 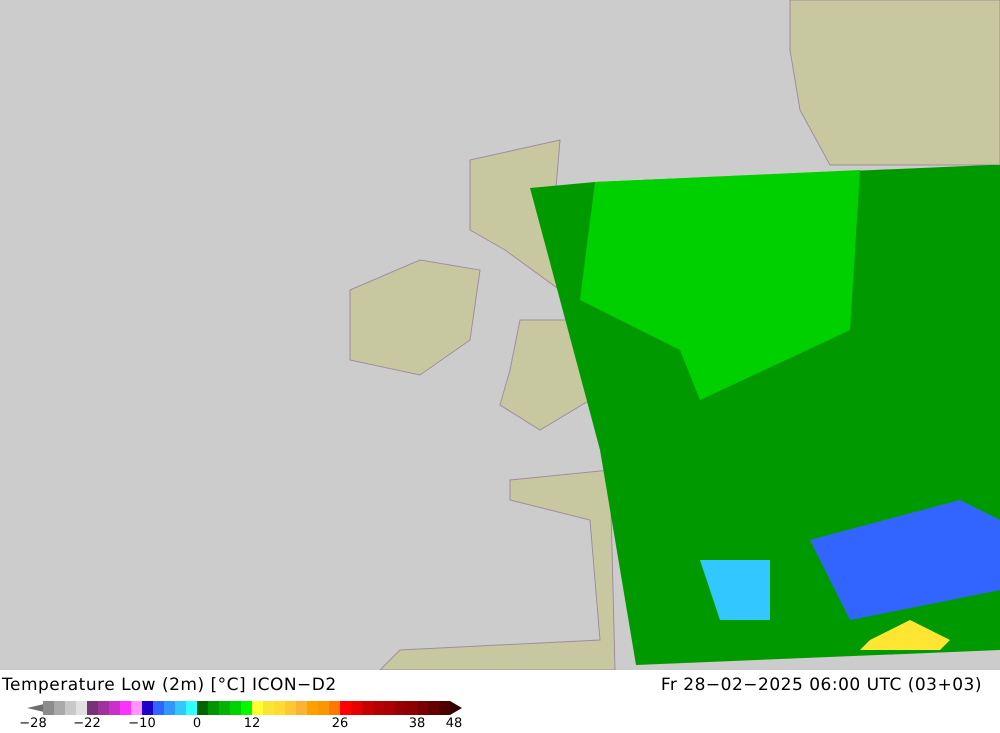 What do you see at coordinates (454, 724) in the screenshot?
I see `tick-label: 48` at bounding box center [454, 724].